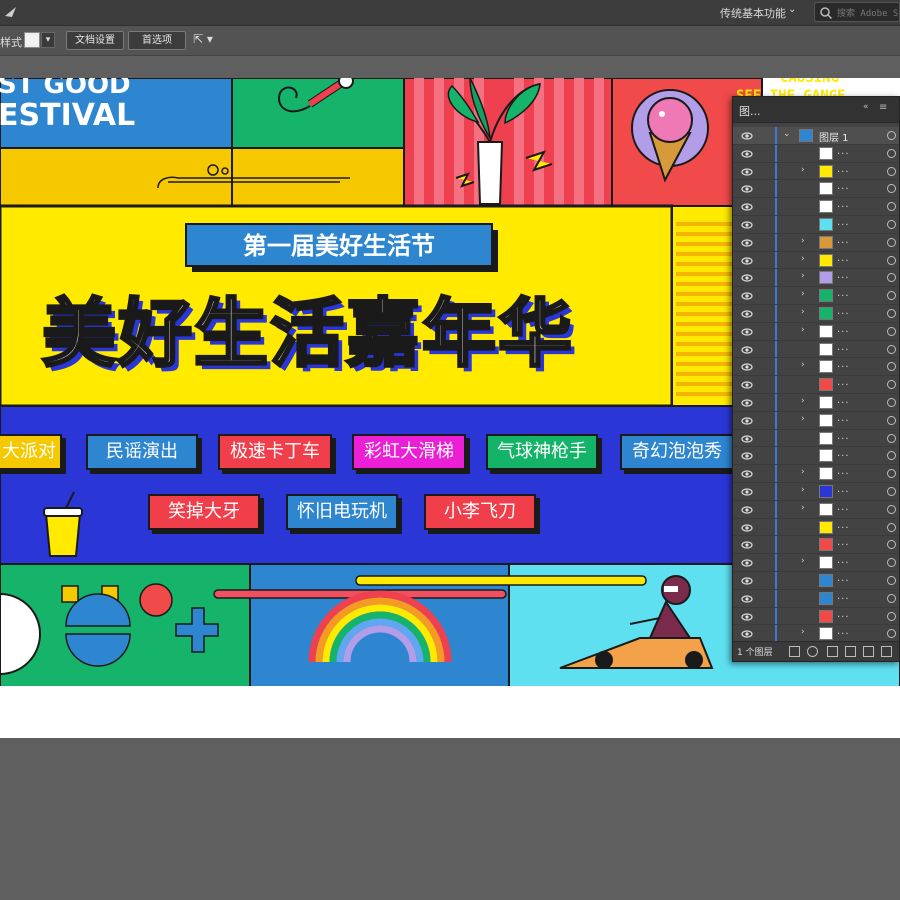 This screenshot has width=900, height=900. I want to click on layer-name: 图层 1, so click(834, 136).